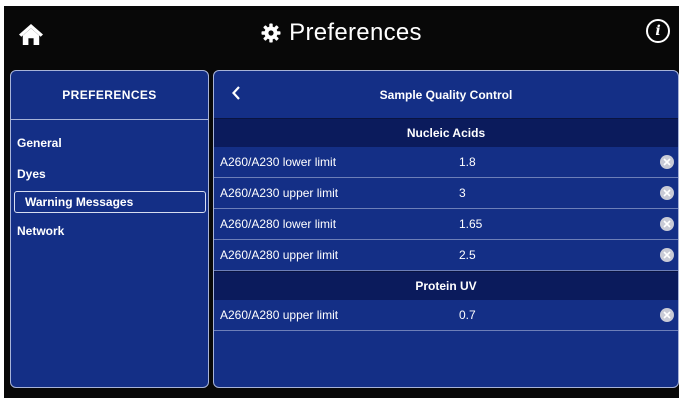  Describe the element at coordinates (278, 162) in the screenshot. I see `setting-label: A260/A230 lower limit` at that location.